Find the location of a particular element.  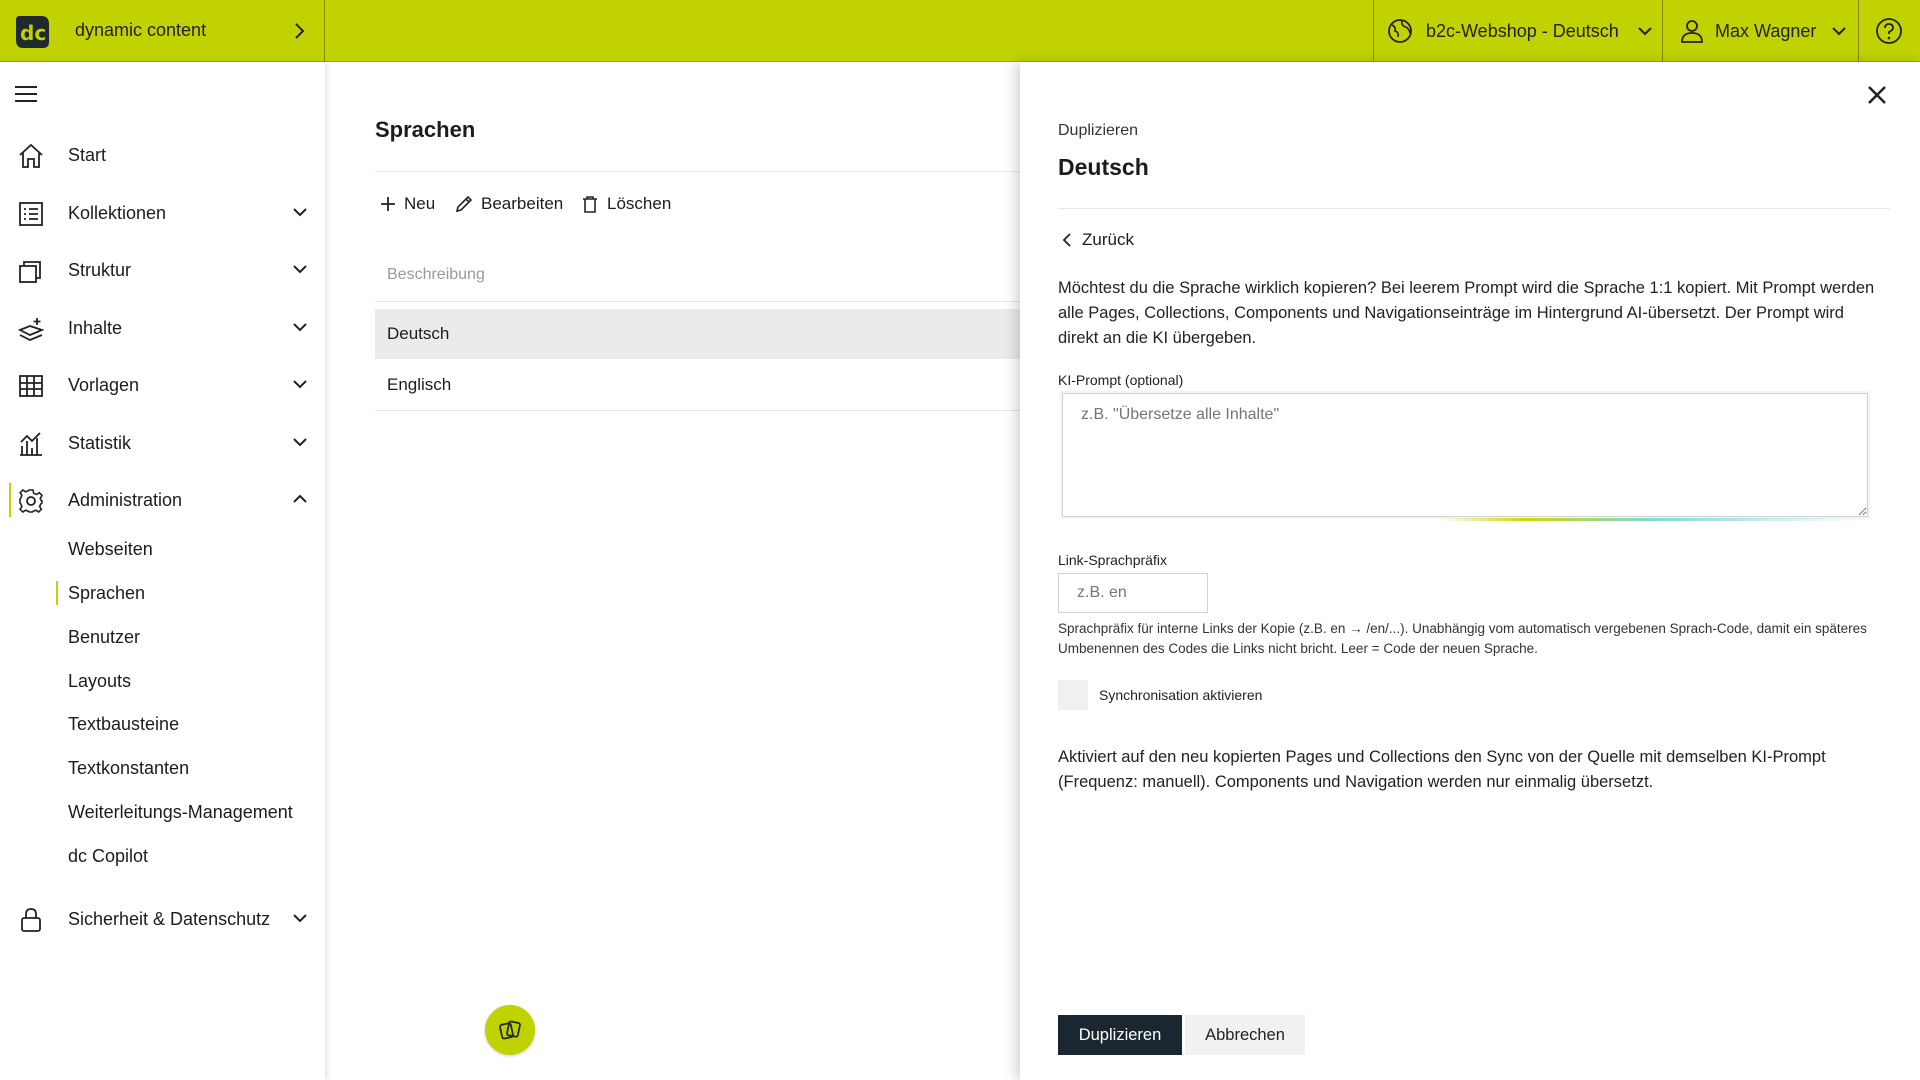

globe-icon is located at coordinates (1400, 31).